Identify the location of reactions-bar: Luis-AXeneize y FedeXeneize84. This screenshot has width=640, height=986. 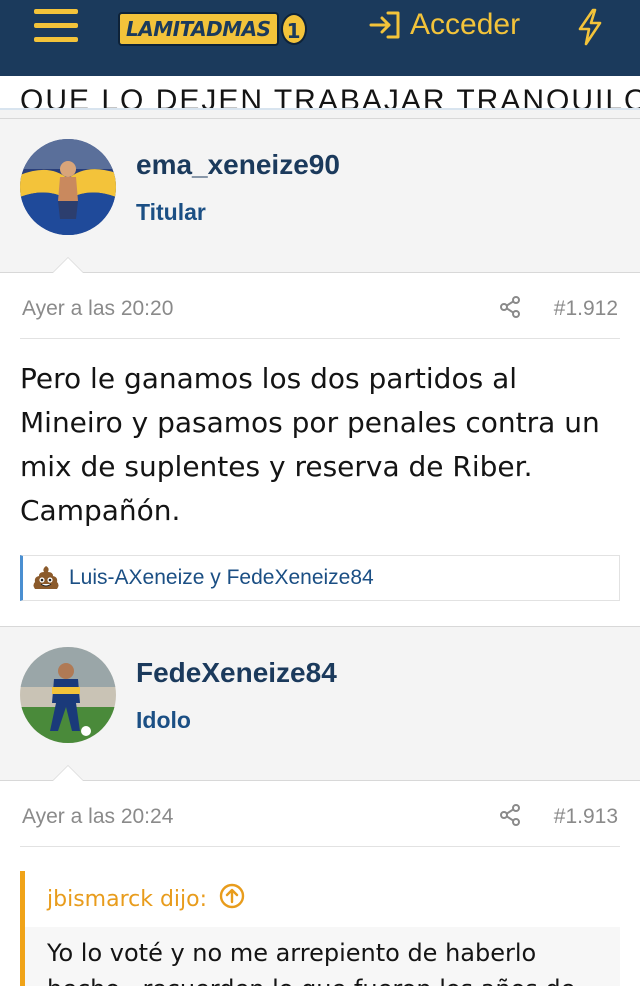
(320, 578).